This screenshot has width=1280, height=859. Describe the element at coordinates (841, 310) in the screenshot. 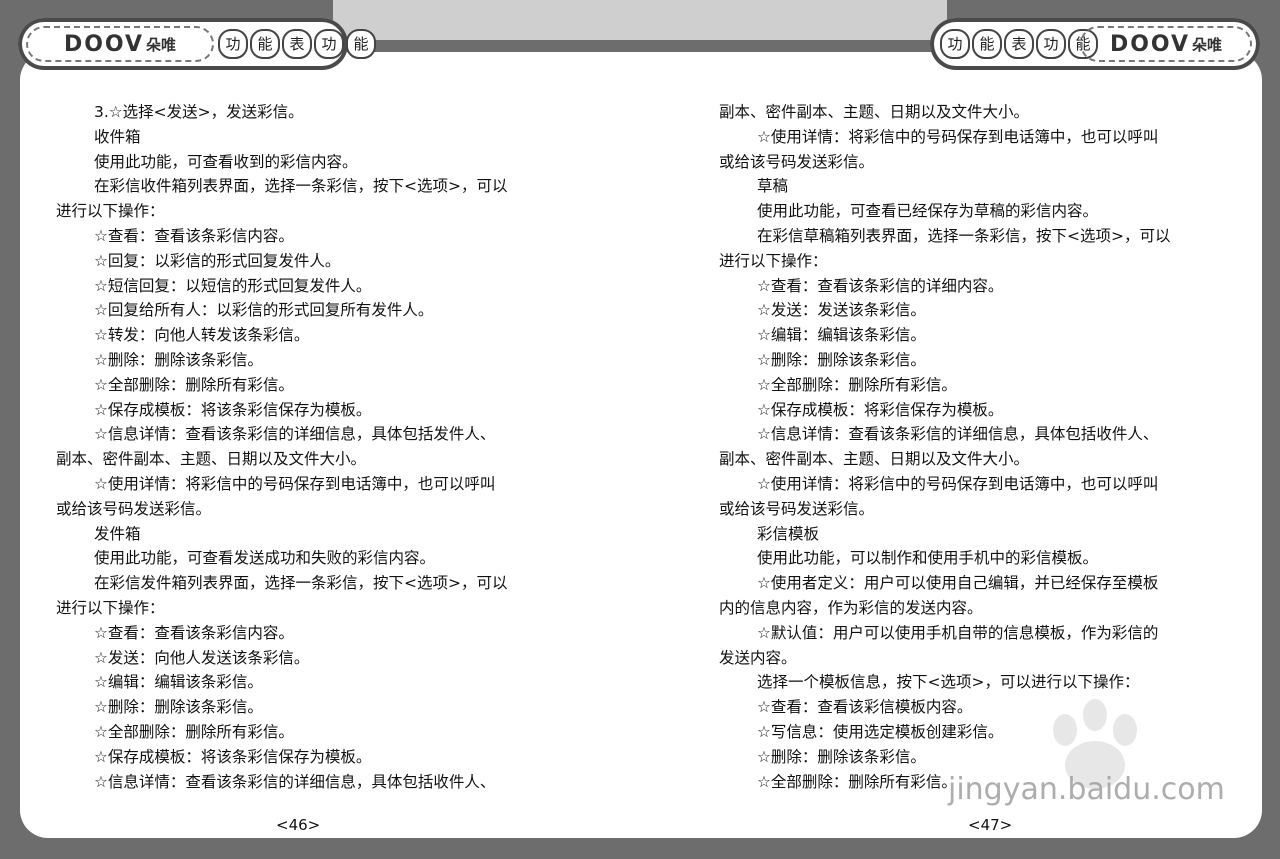

I see `text-line: ☆发送：发送该条彩信。` at that location.